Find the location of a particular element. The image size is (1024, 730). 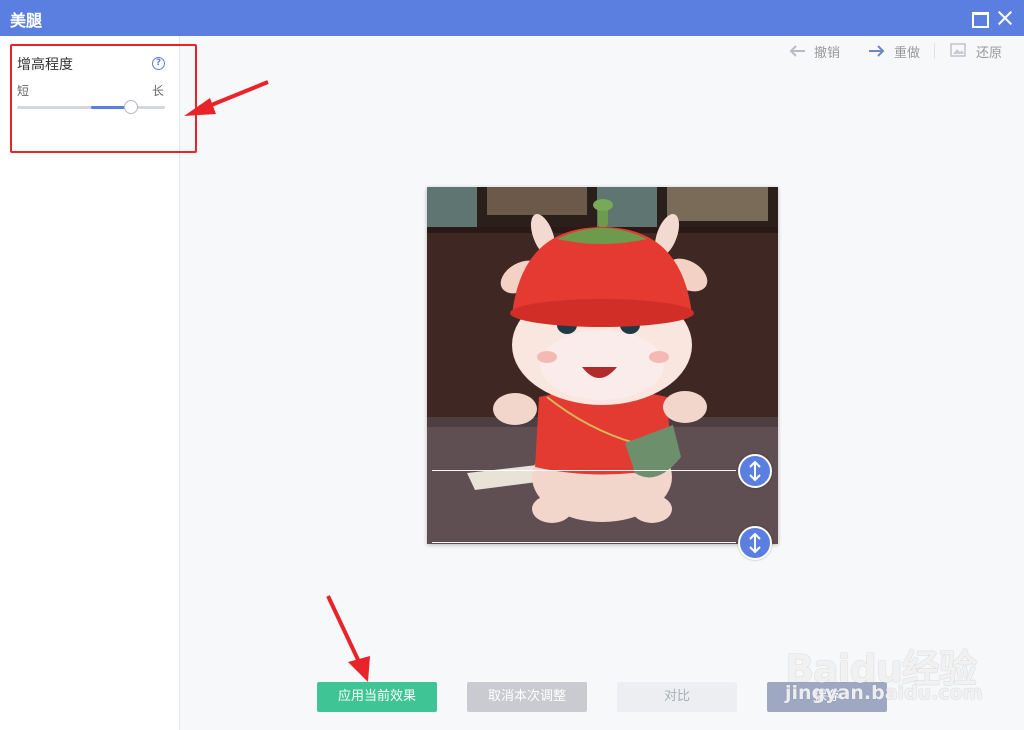

cancel-button: 取消本次调整 is located at coordinates (527, 697).